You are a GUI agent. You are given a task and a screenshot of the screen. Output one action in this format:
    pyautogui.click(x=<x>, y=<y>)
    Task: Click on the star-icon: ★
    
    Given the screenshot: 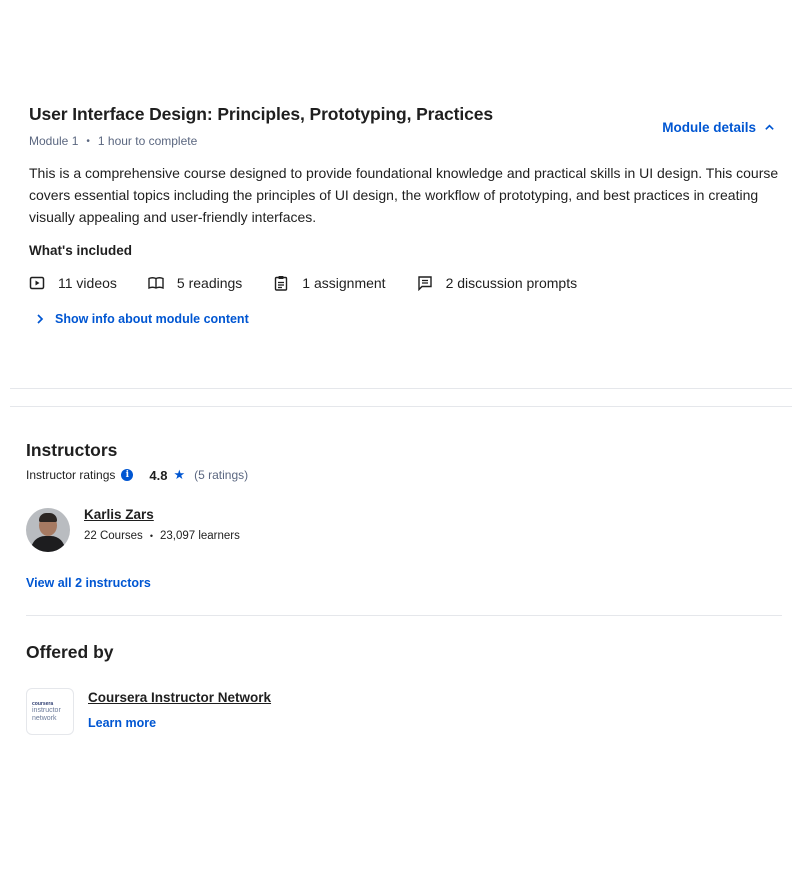 What is the action you would take?
    pyautogui.click(x=179, y=474)
    